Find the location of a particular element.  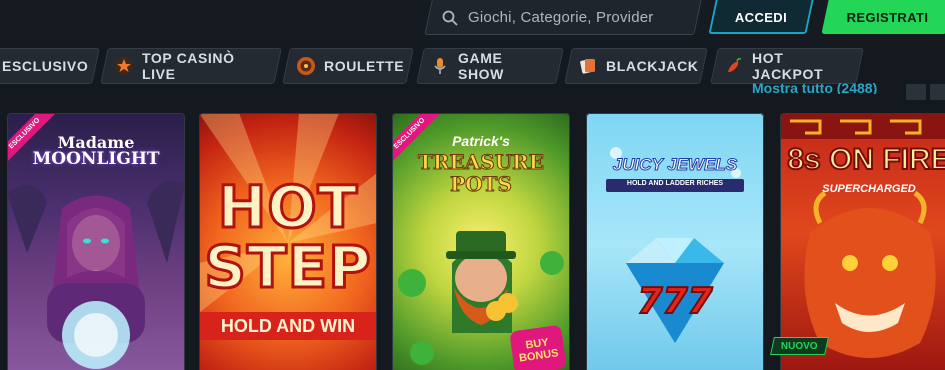

game-card-juicy-jewels: JUICY JEWELS HOLD AND LADDER RICHES 777 is located at coordinates (675, 241).